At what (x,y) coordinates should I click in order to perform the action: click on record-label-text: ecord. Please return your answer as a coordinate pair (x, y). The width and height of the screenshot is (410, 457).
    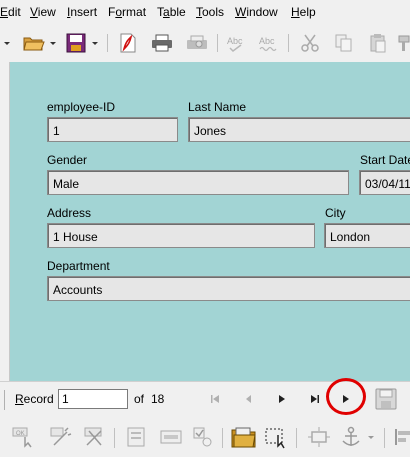
    Looking at the image, I should click on (38, 399).